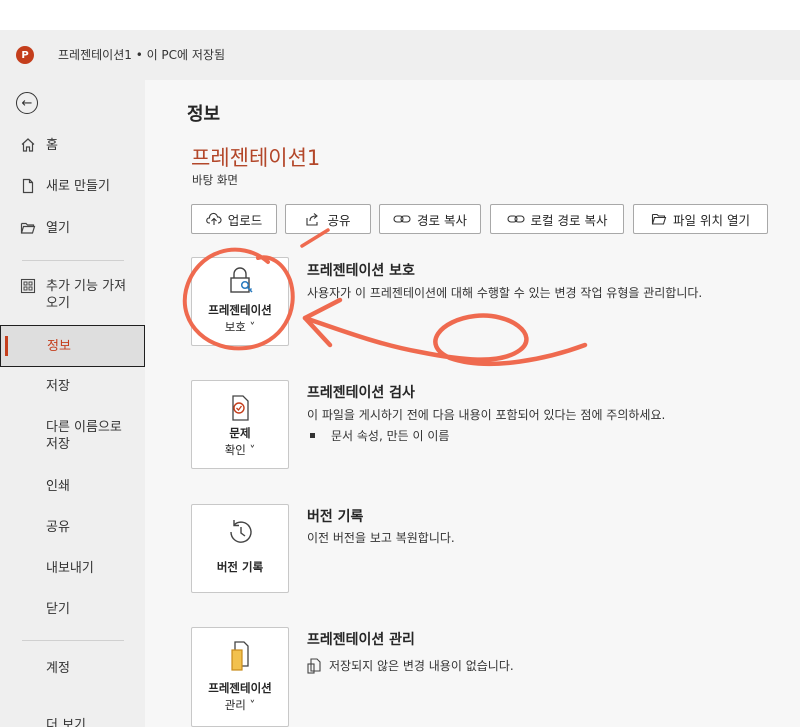 This screenshot has height=727, width=800. I want to click on nav-account: 계정, so click(72, 668).